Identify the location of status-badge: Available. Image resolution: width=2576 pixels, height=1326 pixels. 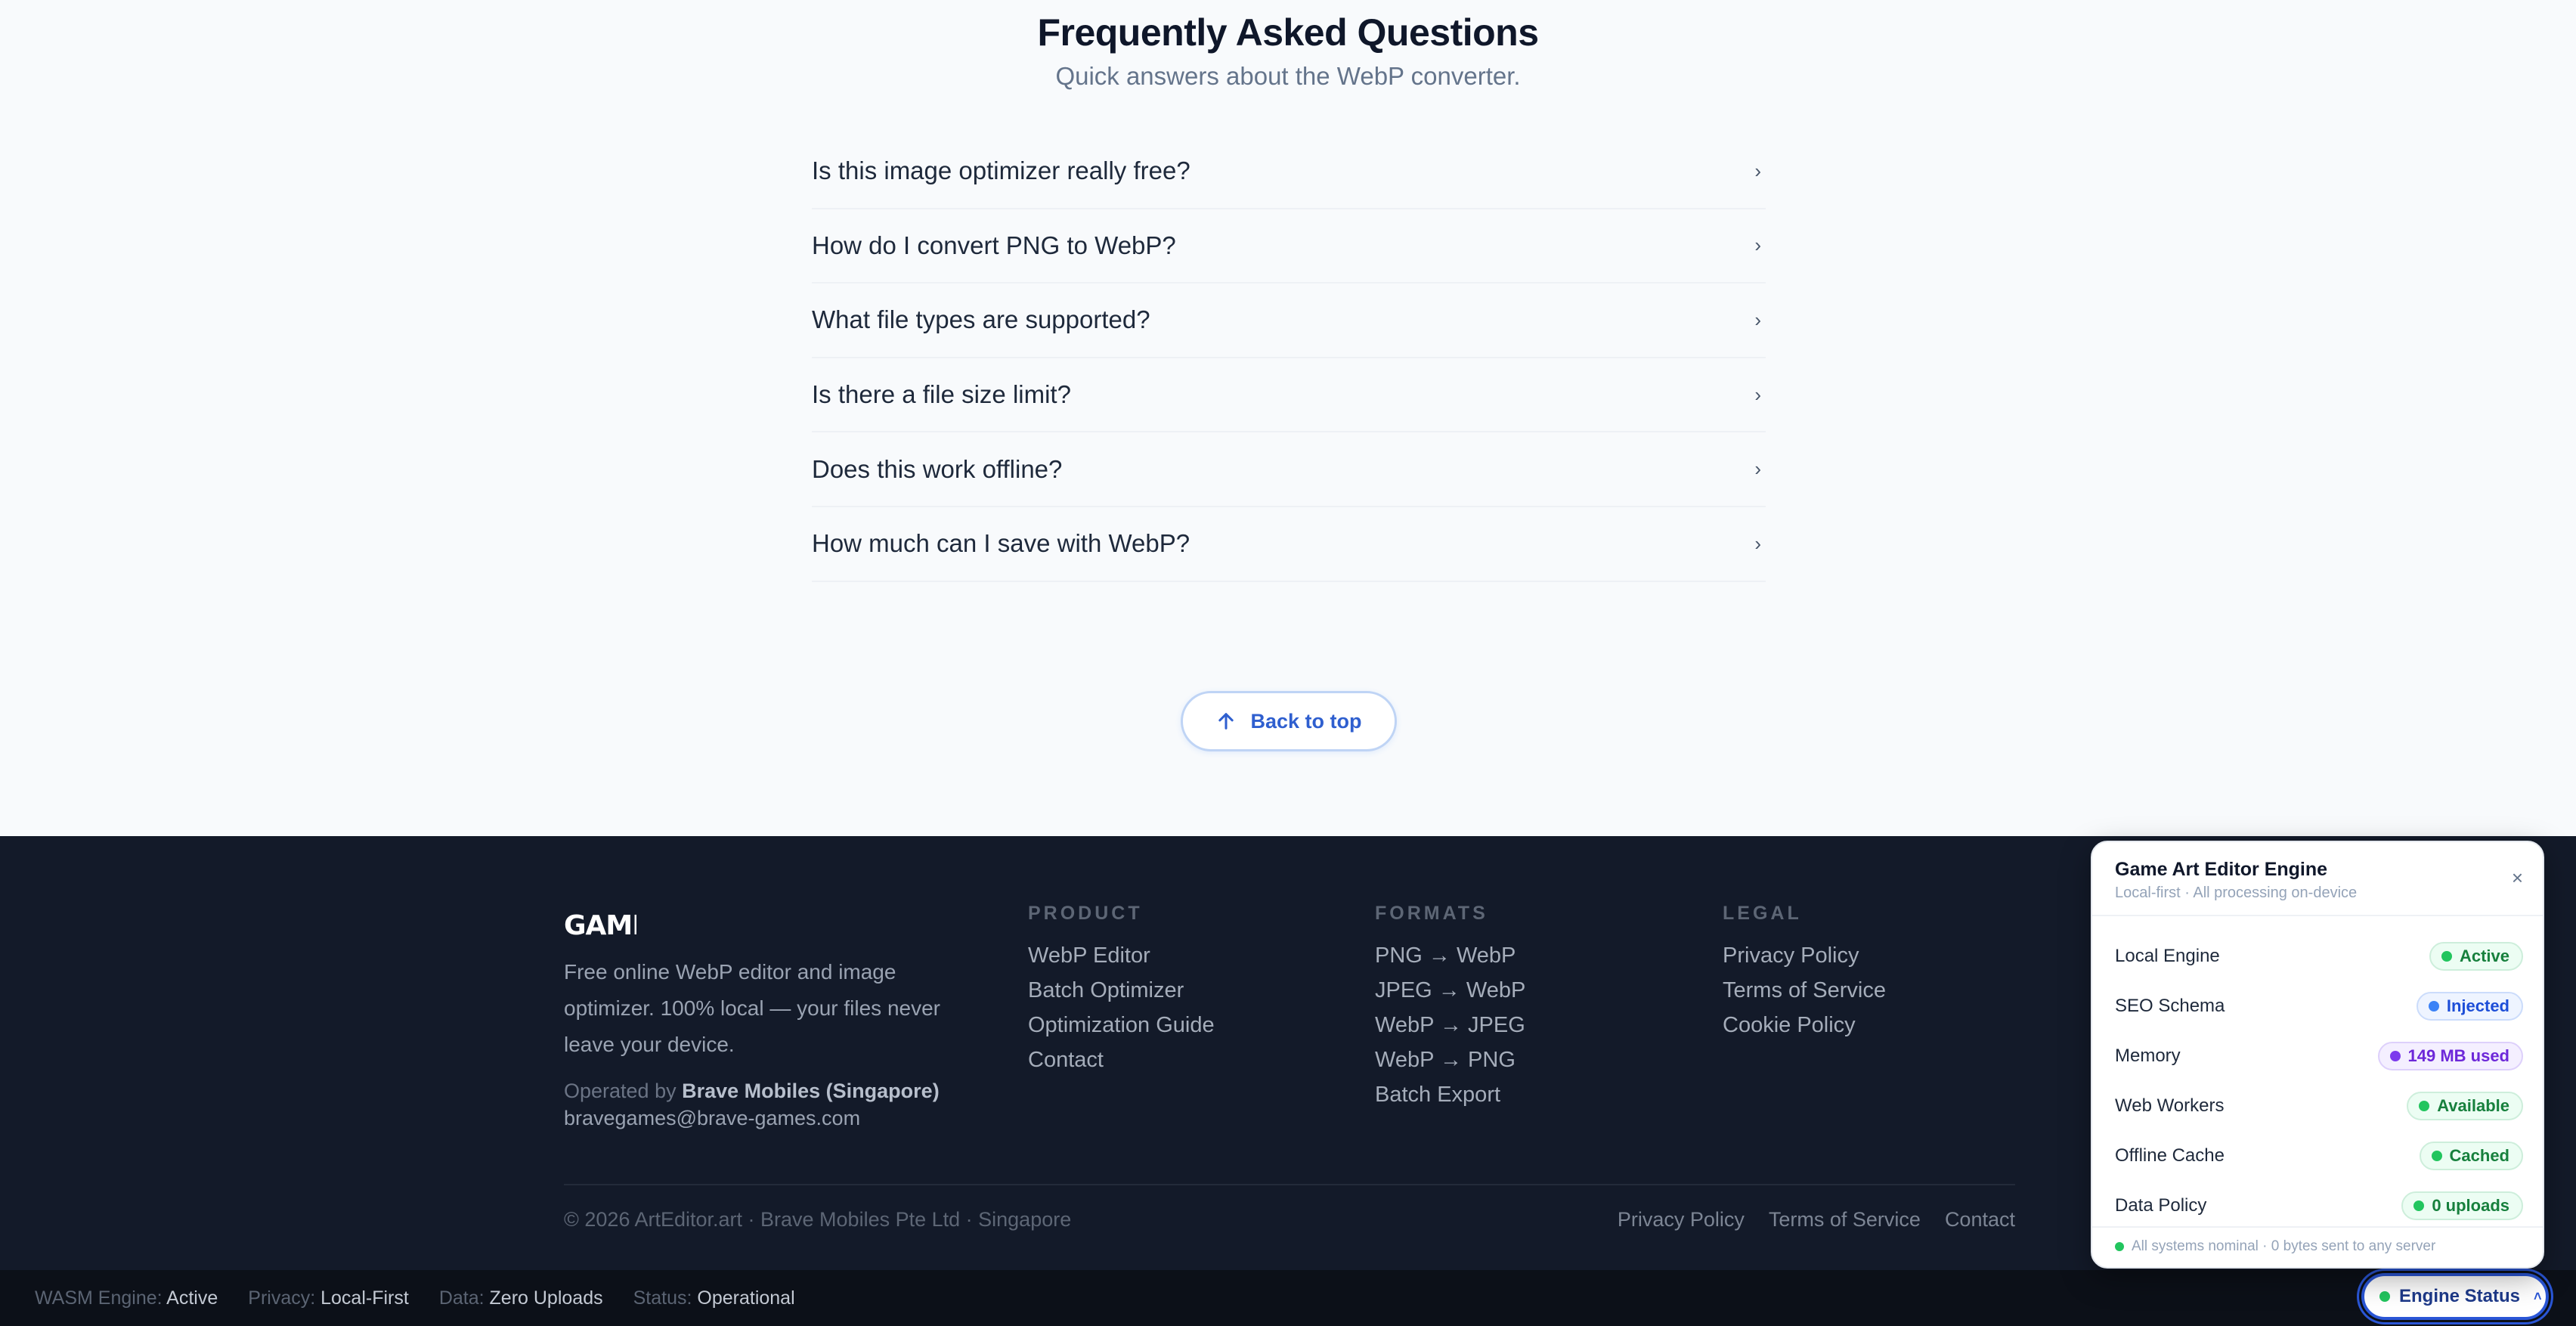
(2465, 1106).